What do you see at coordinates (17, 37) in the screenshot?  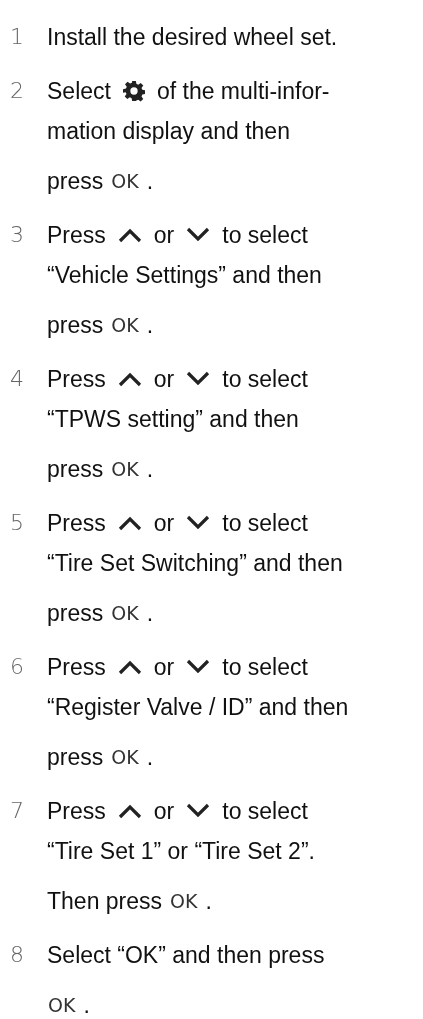 I see `step-number: 1` at bounding box center [17, 37].